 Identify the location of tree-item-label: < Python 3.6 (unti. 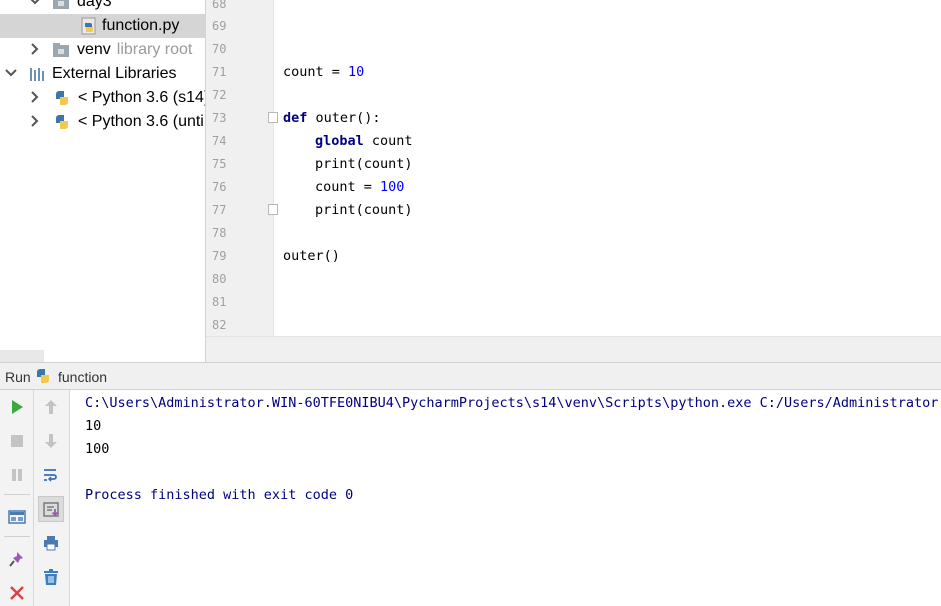
(141, 121).